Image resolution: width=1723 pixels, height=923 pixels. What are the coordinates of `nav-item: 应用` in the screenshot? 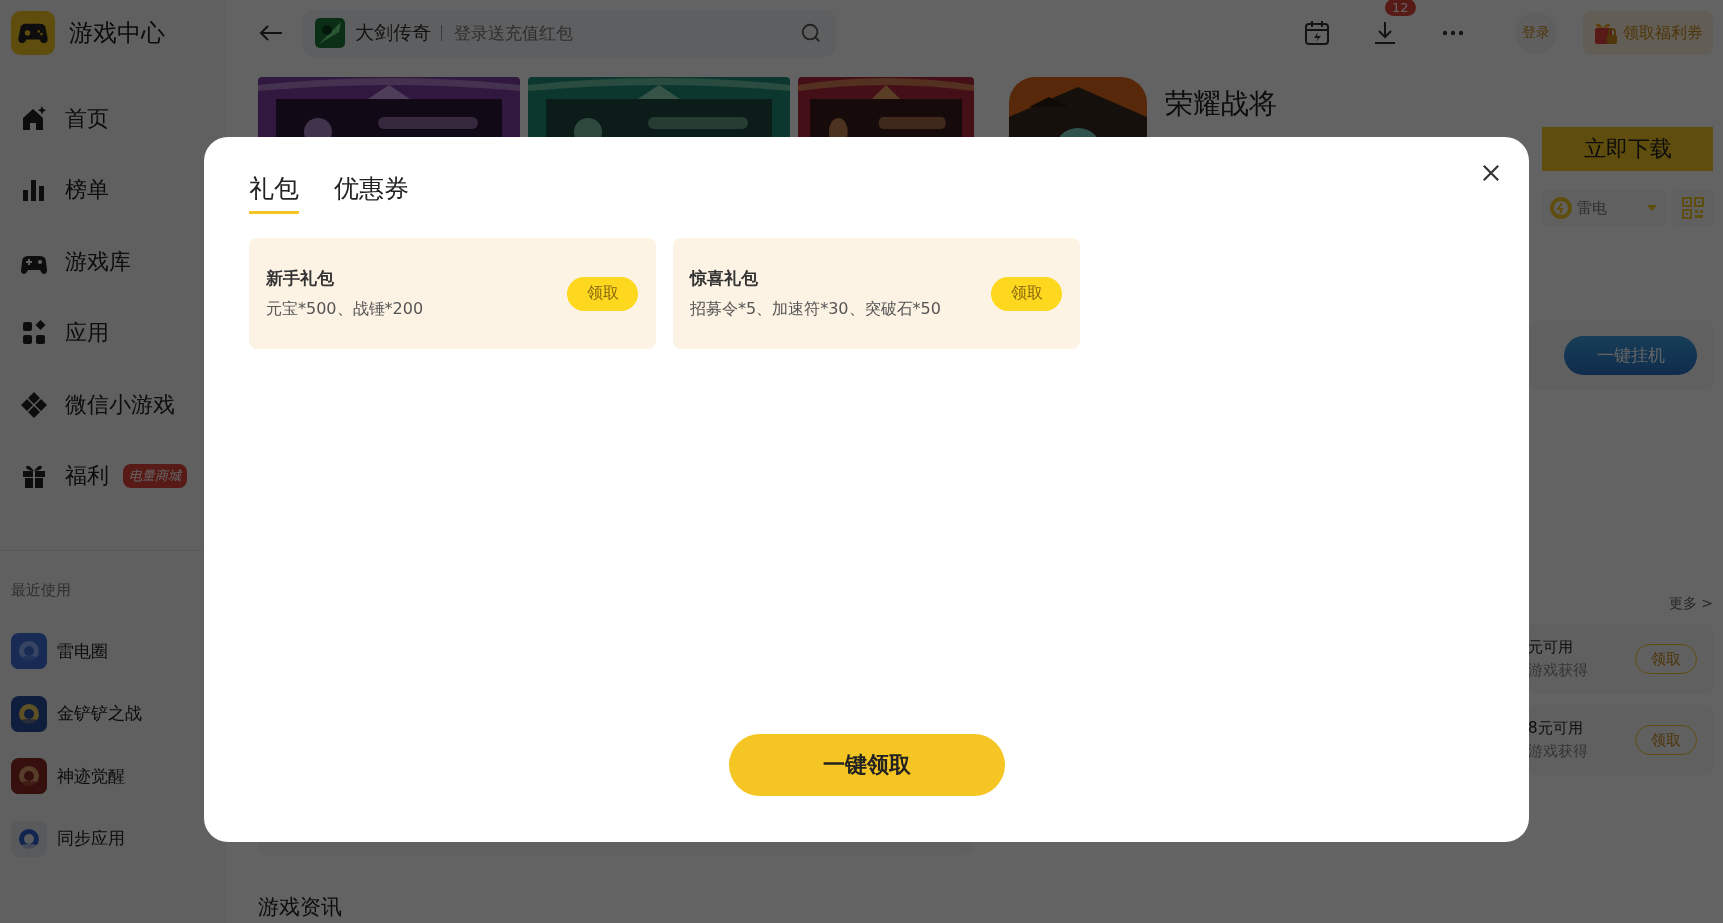 It's located at (112, 333).